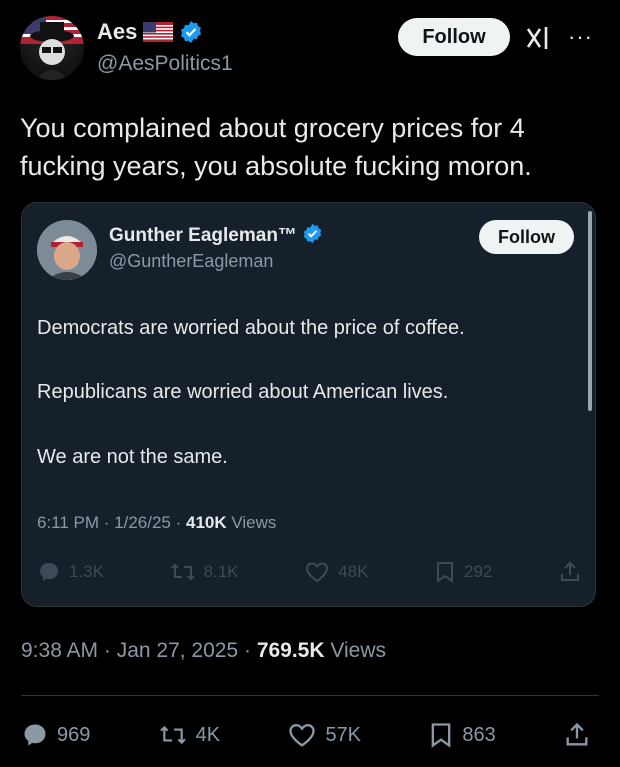 The width and height of the screenshot is (620, 767). Describe the element at coordinates (189, 735) in the screenshot. I see `repost-button: 4K` at that location.